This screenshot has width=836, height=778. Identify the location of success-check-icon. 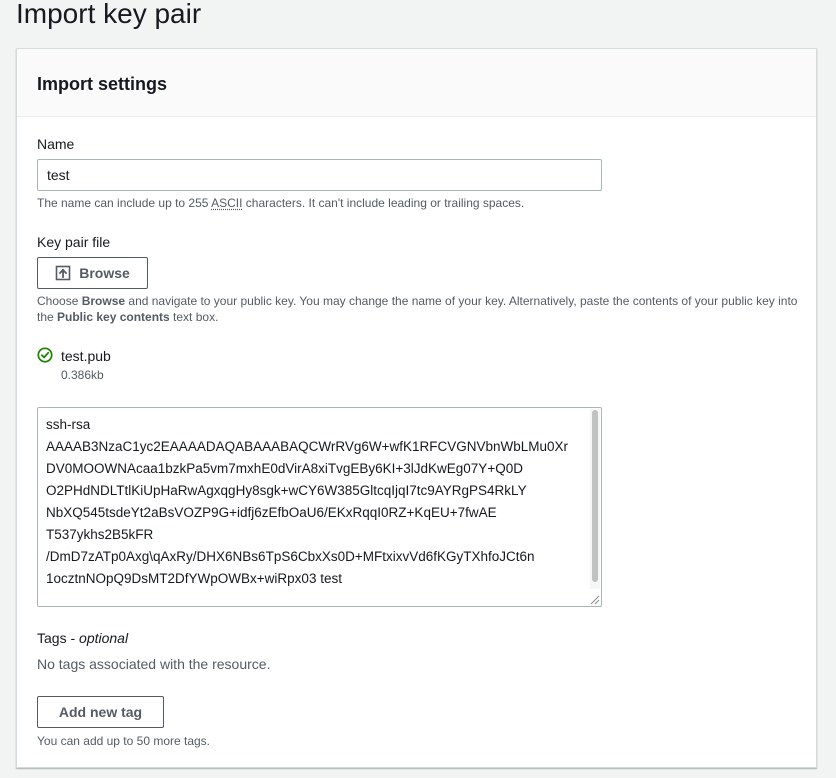
(45, 355).